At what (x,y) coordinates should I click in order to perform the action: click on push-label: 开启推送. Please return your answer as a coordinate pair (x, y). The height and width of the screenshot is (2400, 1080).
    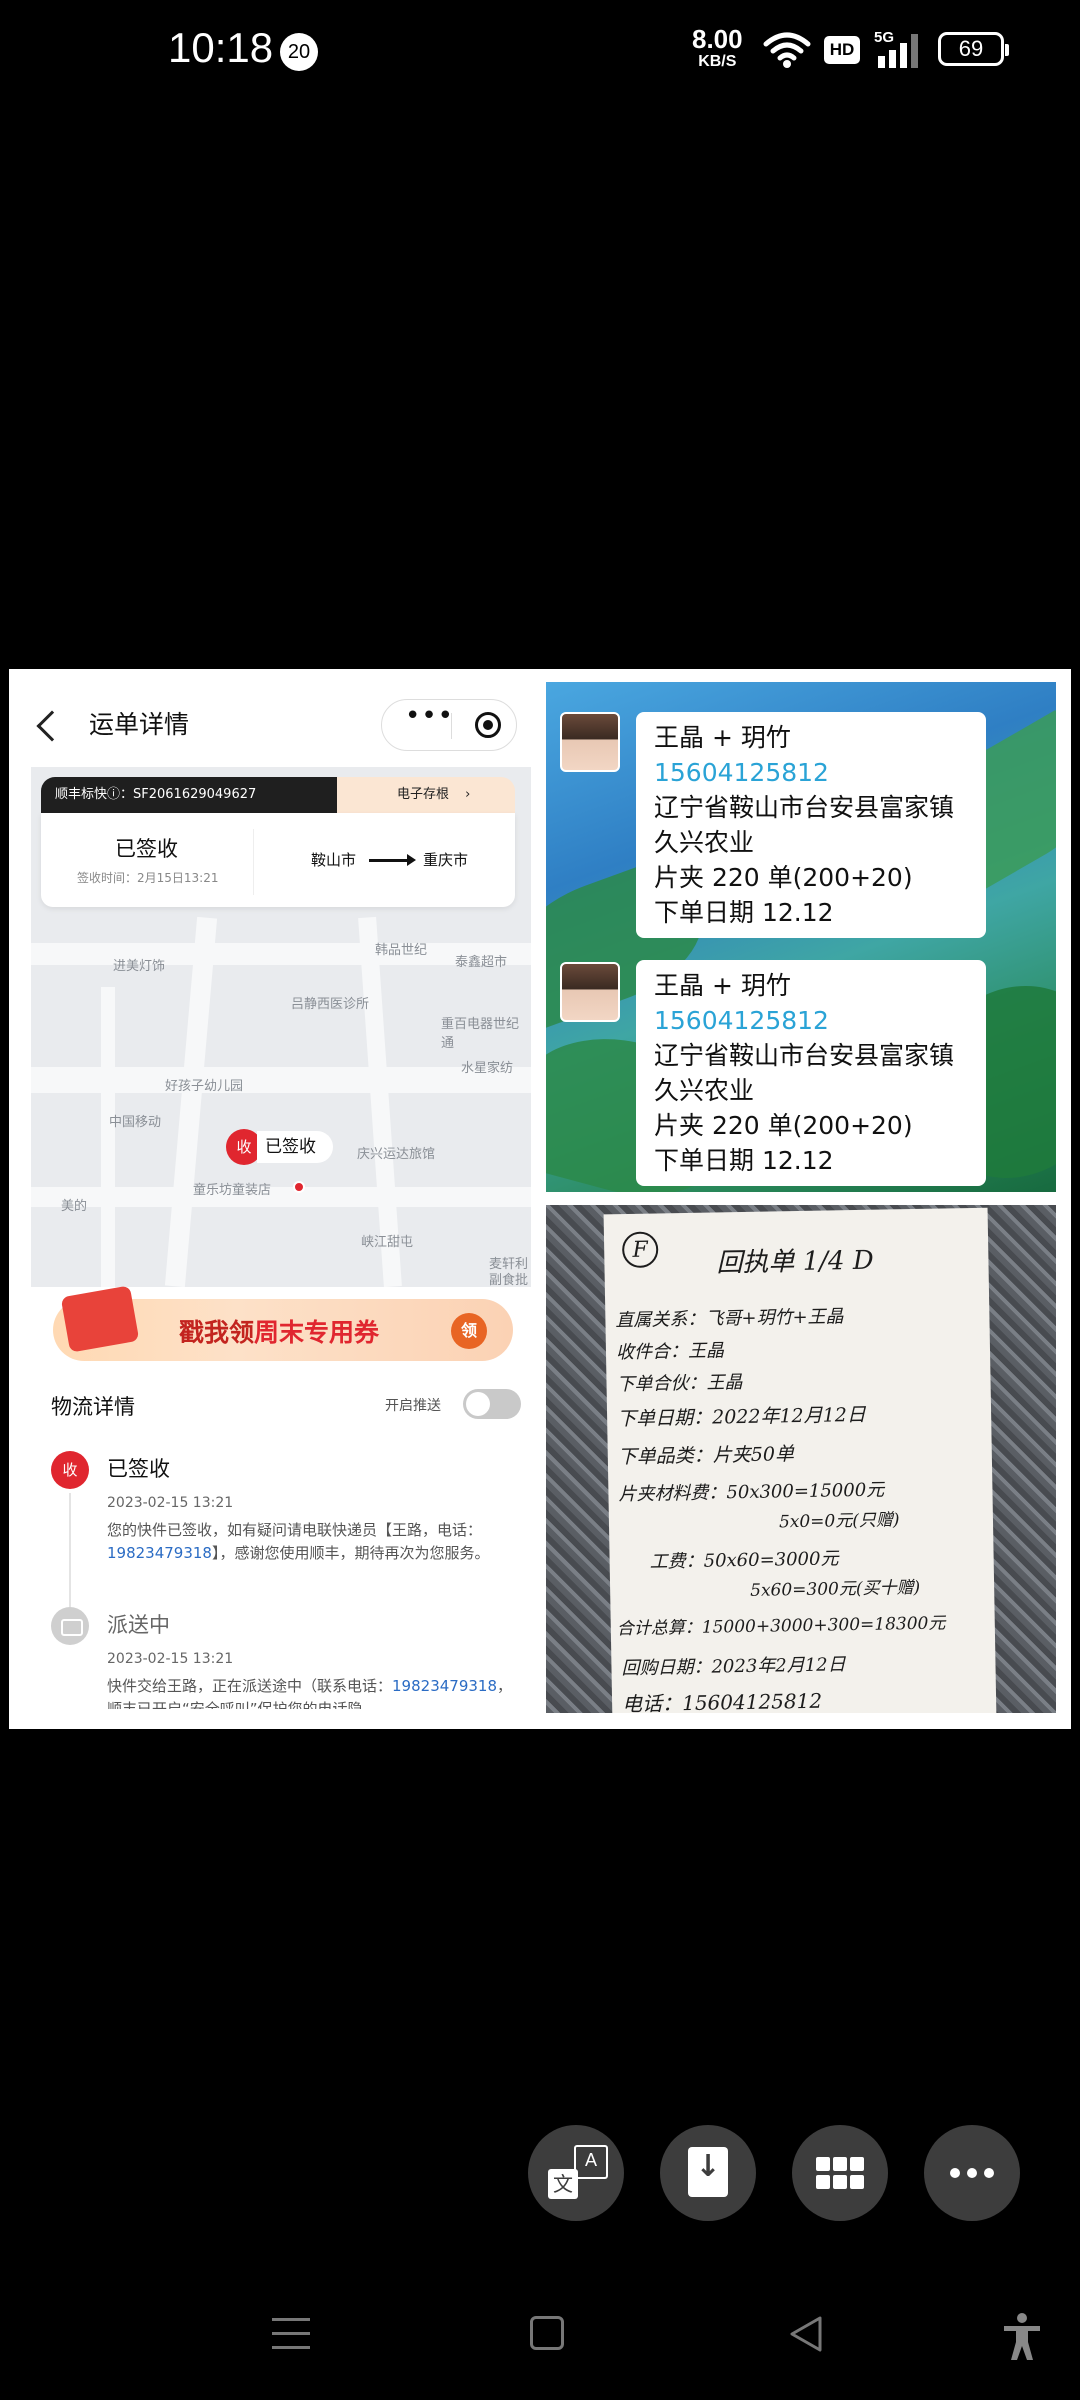
    Looking at the image, I should click on (413, 1406).